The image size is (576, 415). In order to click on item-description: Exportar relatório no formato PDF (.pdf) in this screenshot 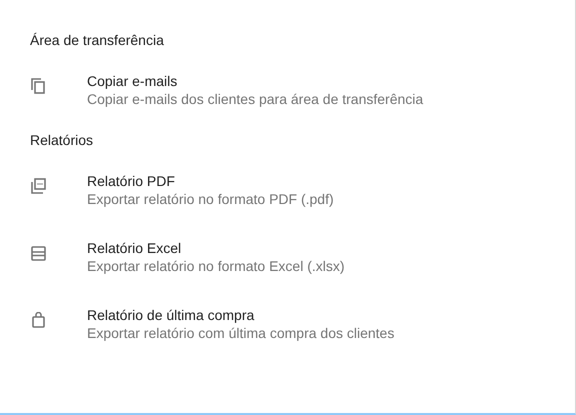, I will do `click(210, 199)`.